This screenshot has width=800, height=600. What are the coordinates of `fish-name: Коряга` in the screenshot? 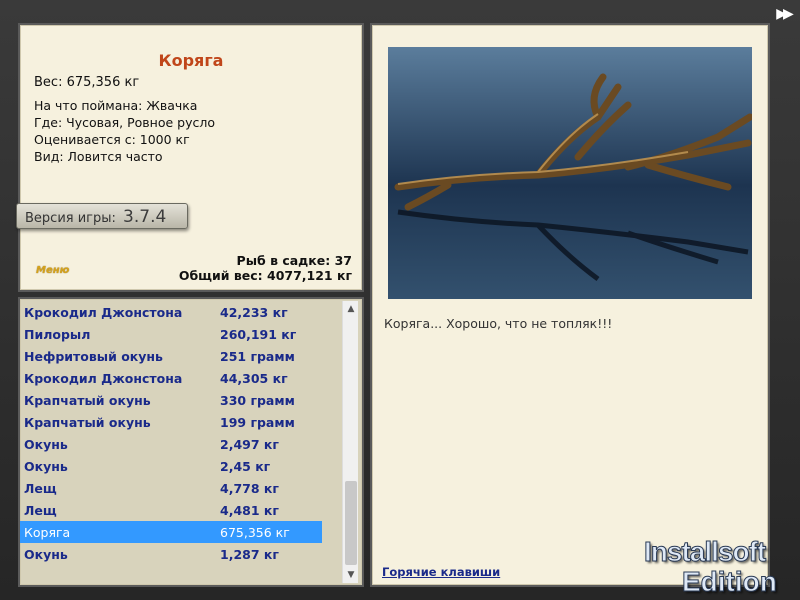 It's located at (47, 532).